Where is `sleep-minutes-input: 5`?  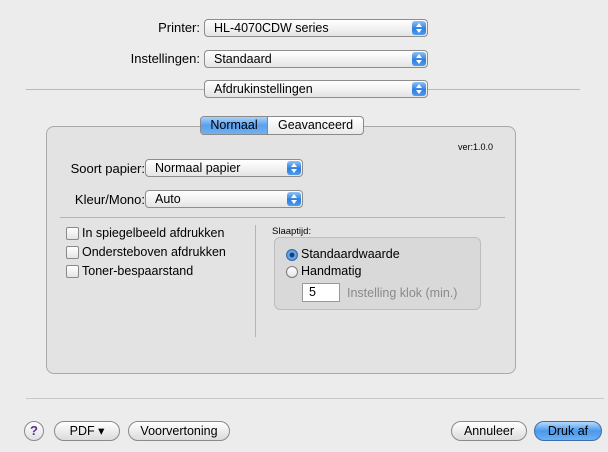 sleep-minutes-input: 5 is located at coordinates (321, 292).